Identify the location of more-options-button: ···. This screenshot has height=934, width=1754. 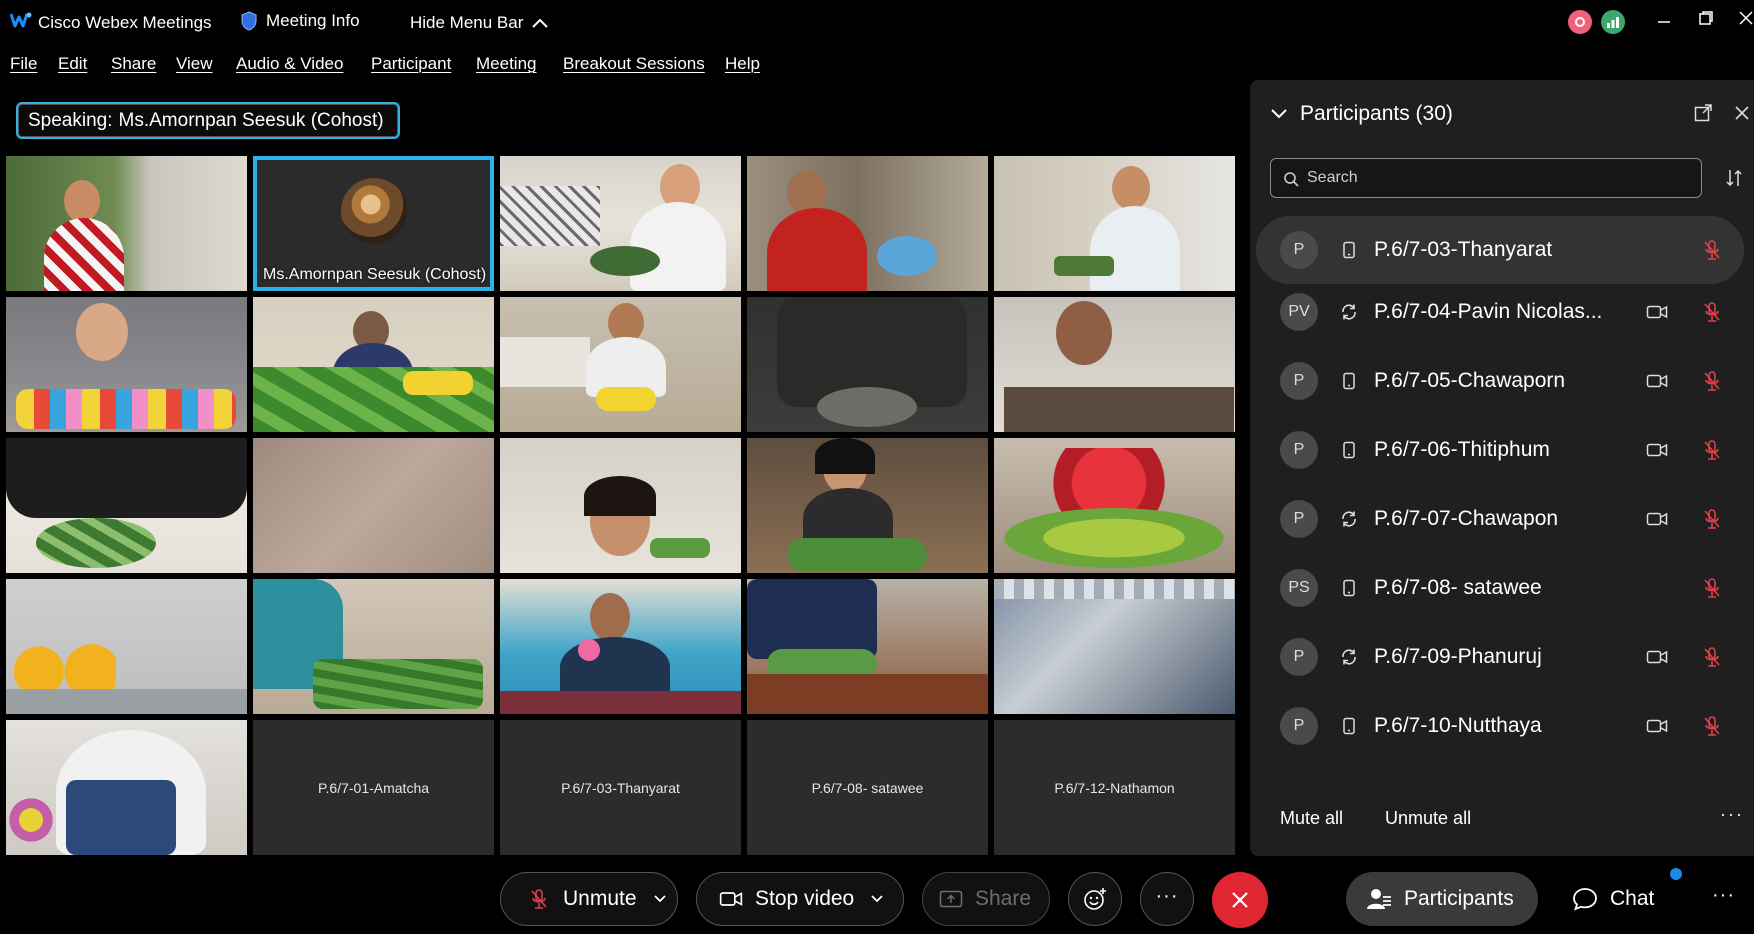
(1167, 899).